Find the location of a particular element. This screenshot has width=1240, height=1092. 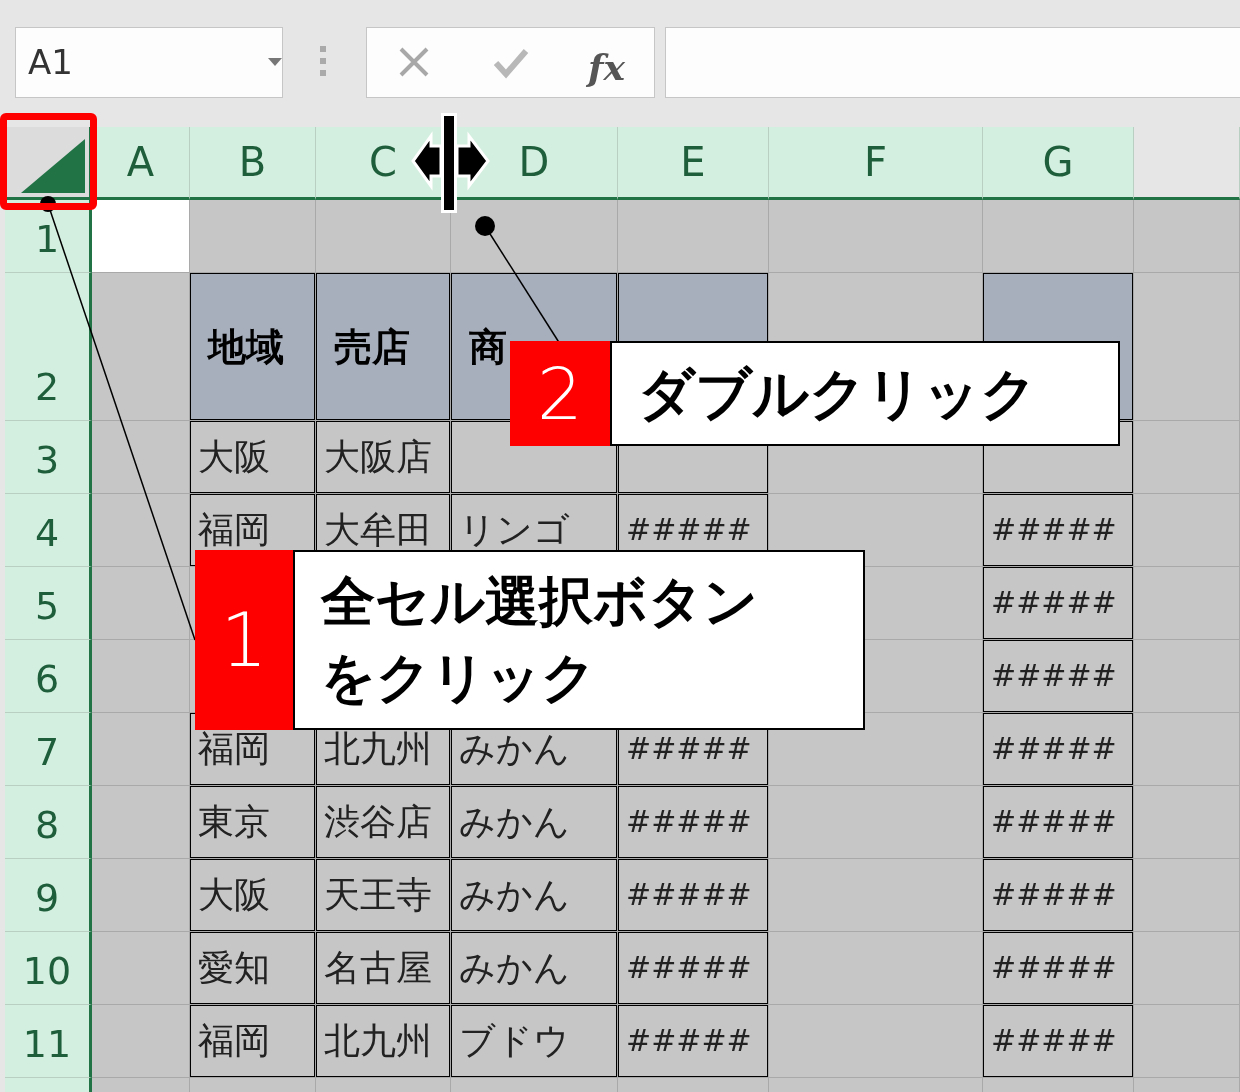

table-cell: 天王寺 is located at coordinates (383, 895).